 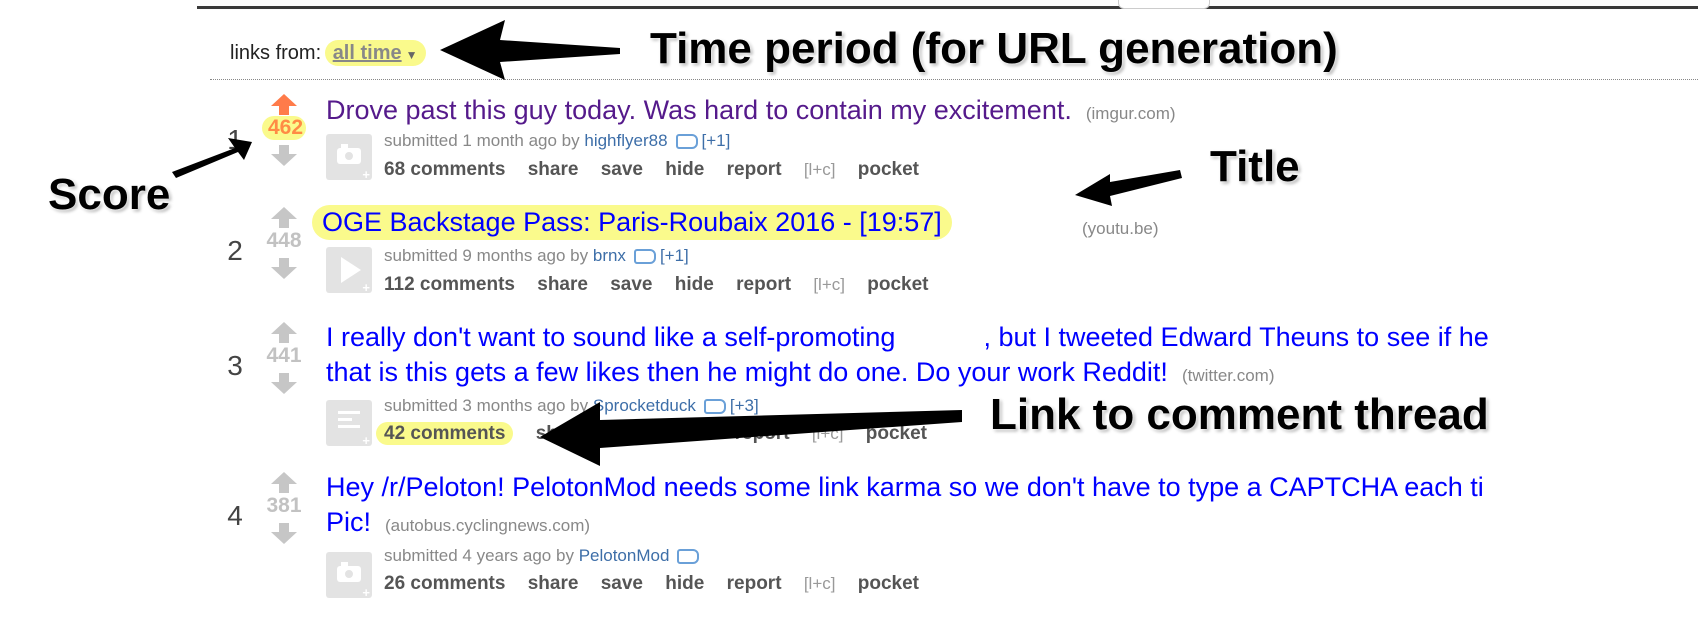 What do you see at coordinates (1128, 188) in the screenshot?
I see `arrow-title` at bounding box center [1128, 188].